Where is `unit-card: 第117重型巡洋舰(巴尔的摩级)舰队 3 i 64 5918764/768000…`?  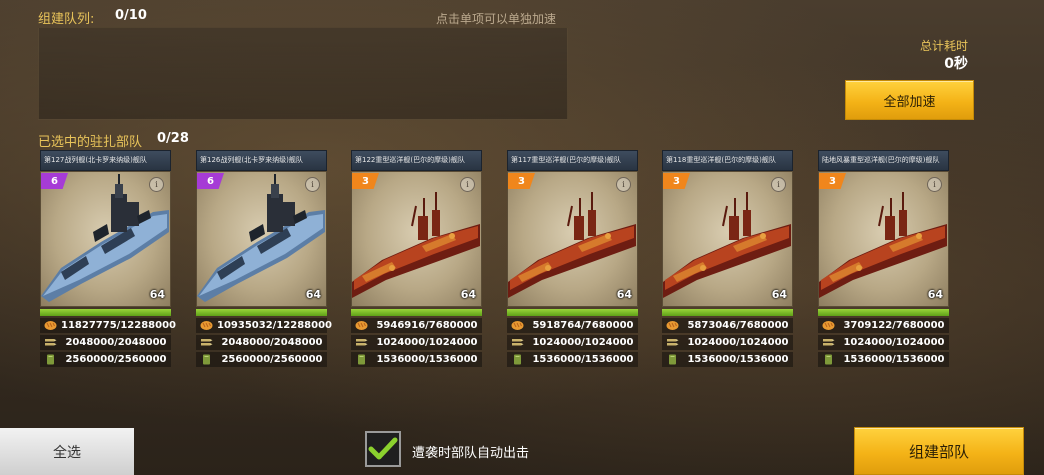
unit-card: 第117重型巡洋舰(巴尔的摩级)舰队 3 i 64 5918764/768000… is located at coordinates (572, 258).